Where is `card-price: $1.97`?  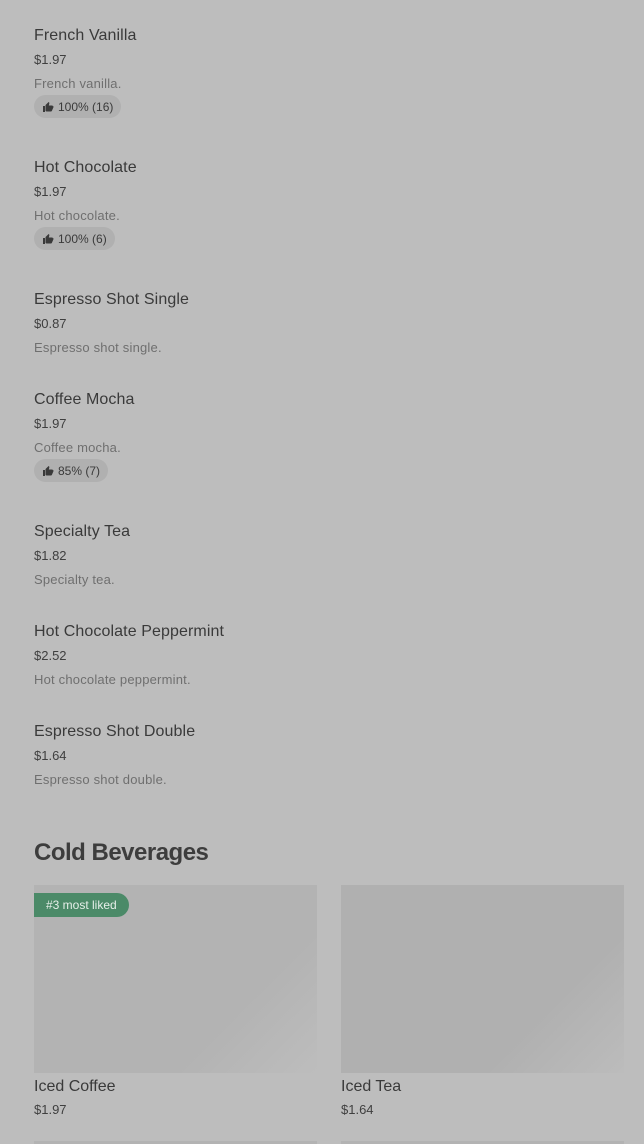 card-price: $1.97 is located at coordinates (50, 1109).